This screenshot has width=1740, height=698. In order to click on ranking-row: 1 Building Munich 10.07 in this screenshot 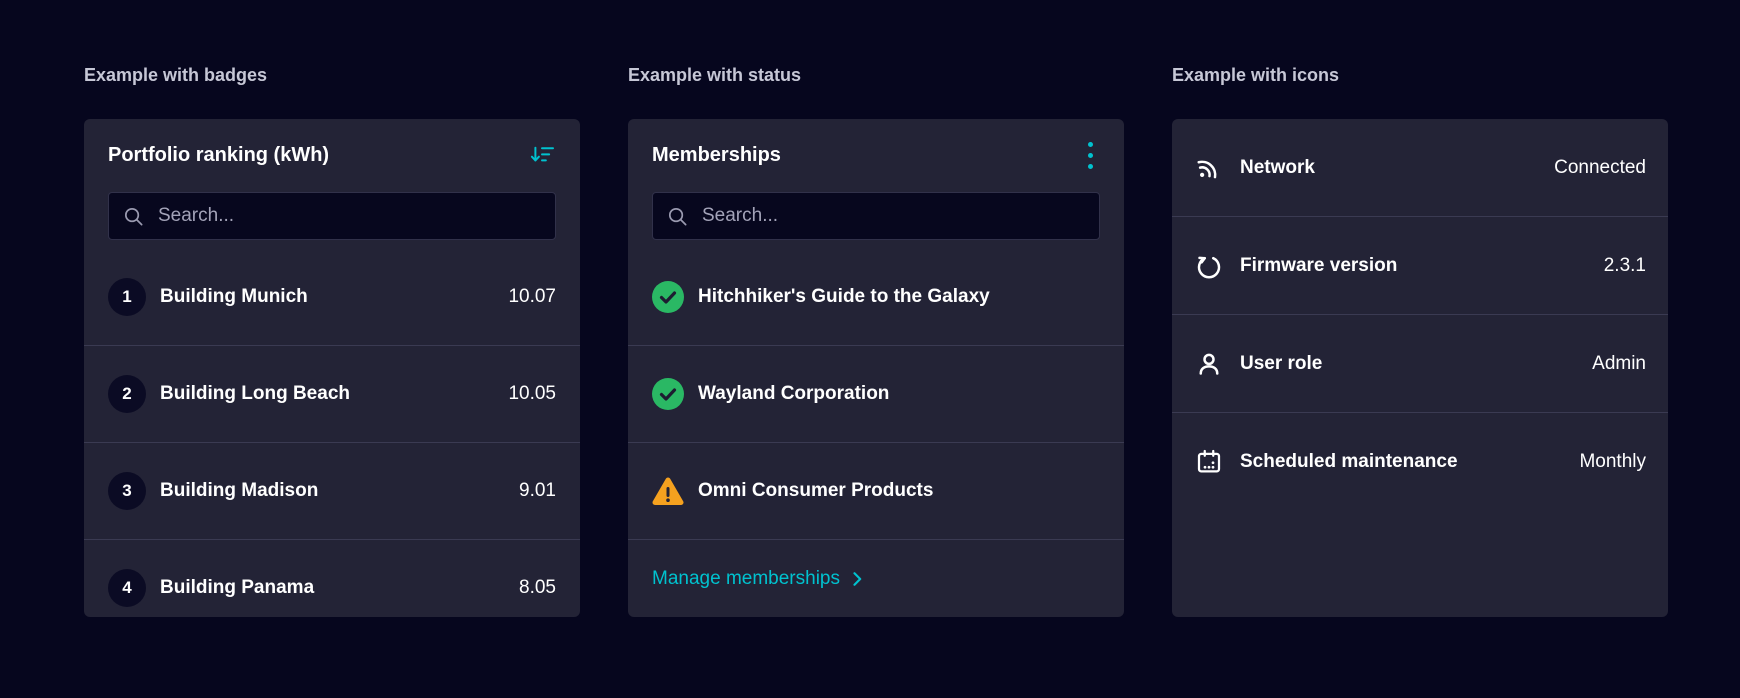, I will do `click(332, 297)`.